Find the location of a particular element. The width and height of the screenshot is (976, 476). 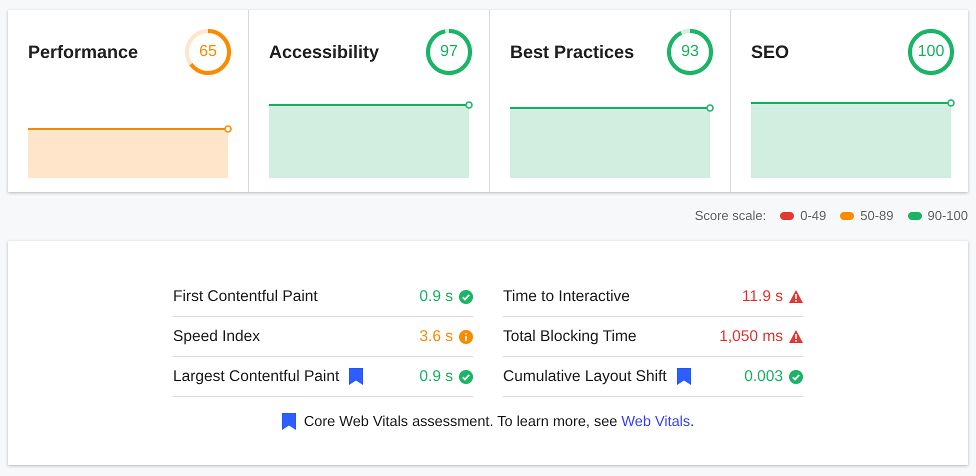

footnote-text: Core Web Vitals assessment. To learn more, see Web Vitals. is located at coordinates (499, 422).